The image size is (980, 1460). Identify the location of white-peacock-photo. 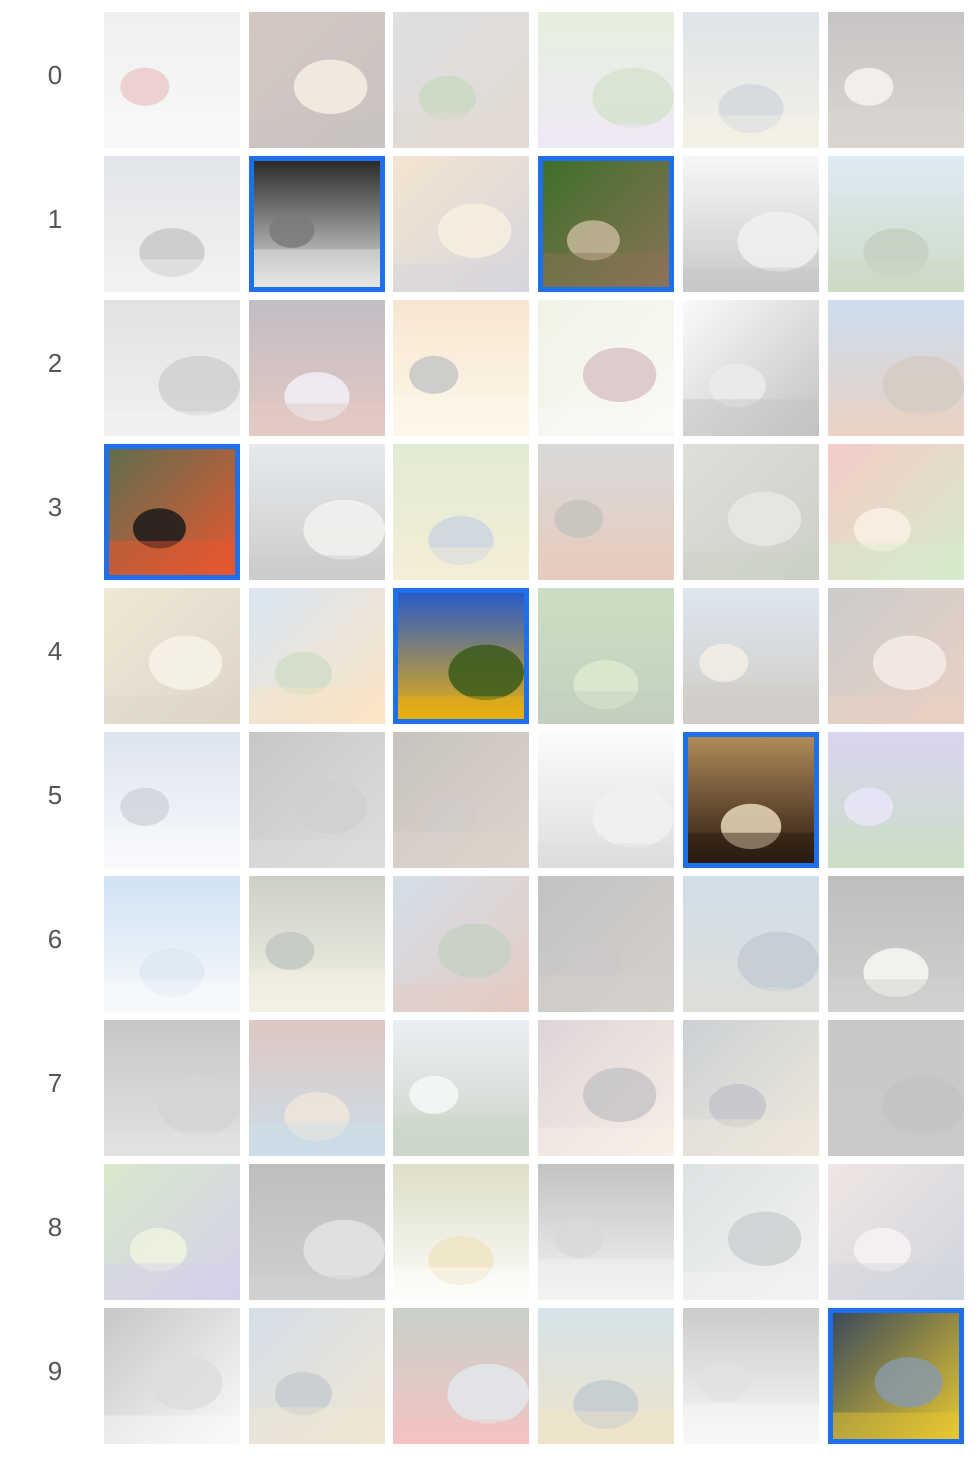
(172, 1376).